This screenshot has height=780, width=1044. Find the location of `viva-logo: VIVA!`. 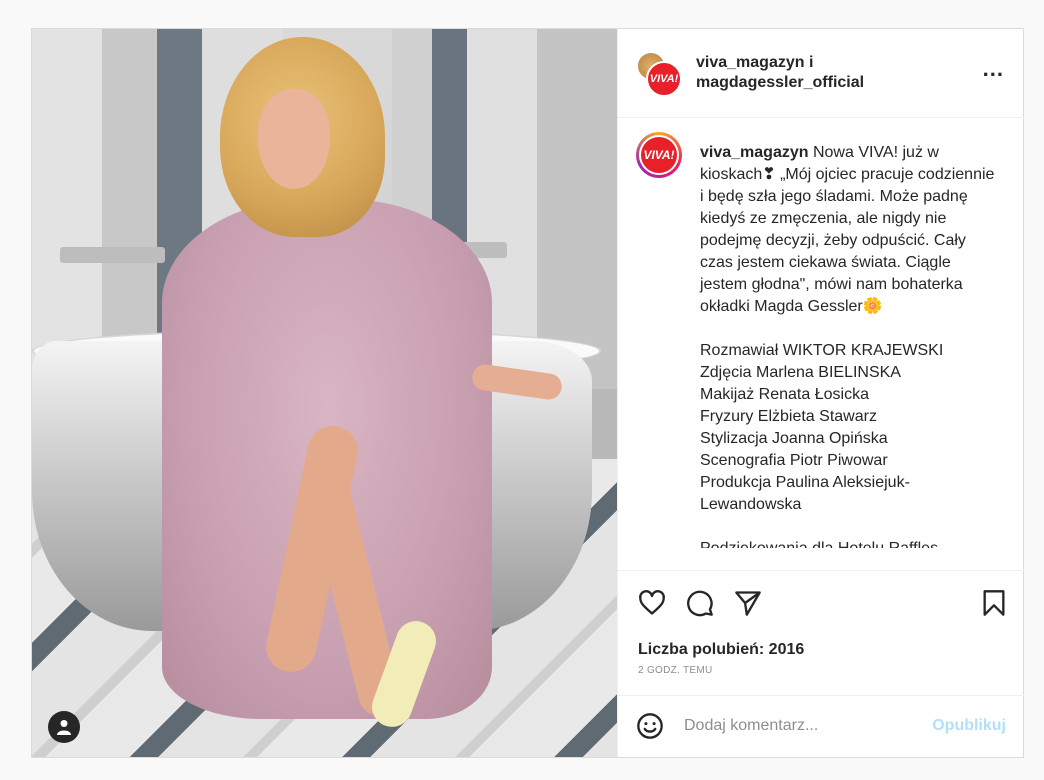

viva-logo: VIVA! is located at coordinates (659, 155).